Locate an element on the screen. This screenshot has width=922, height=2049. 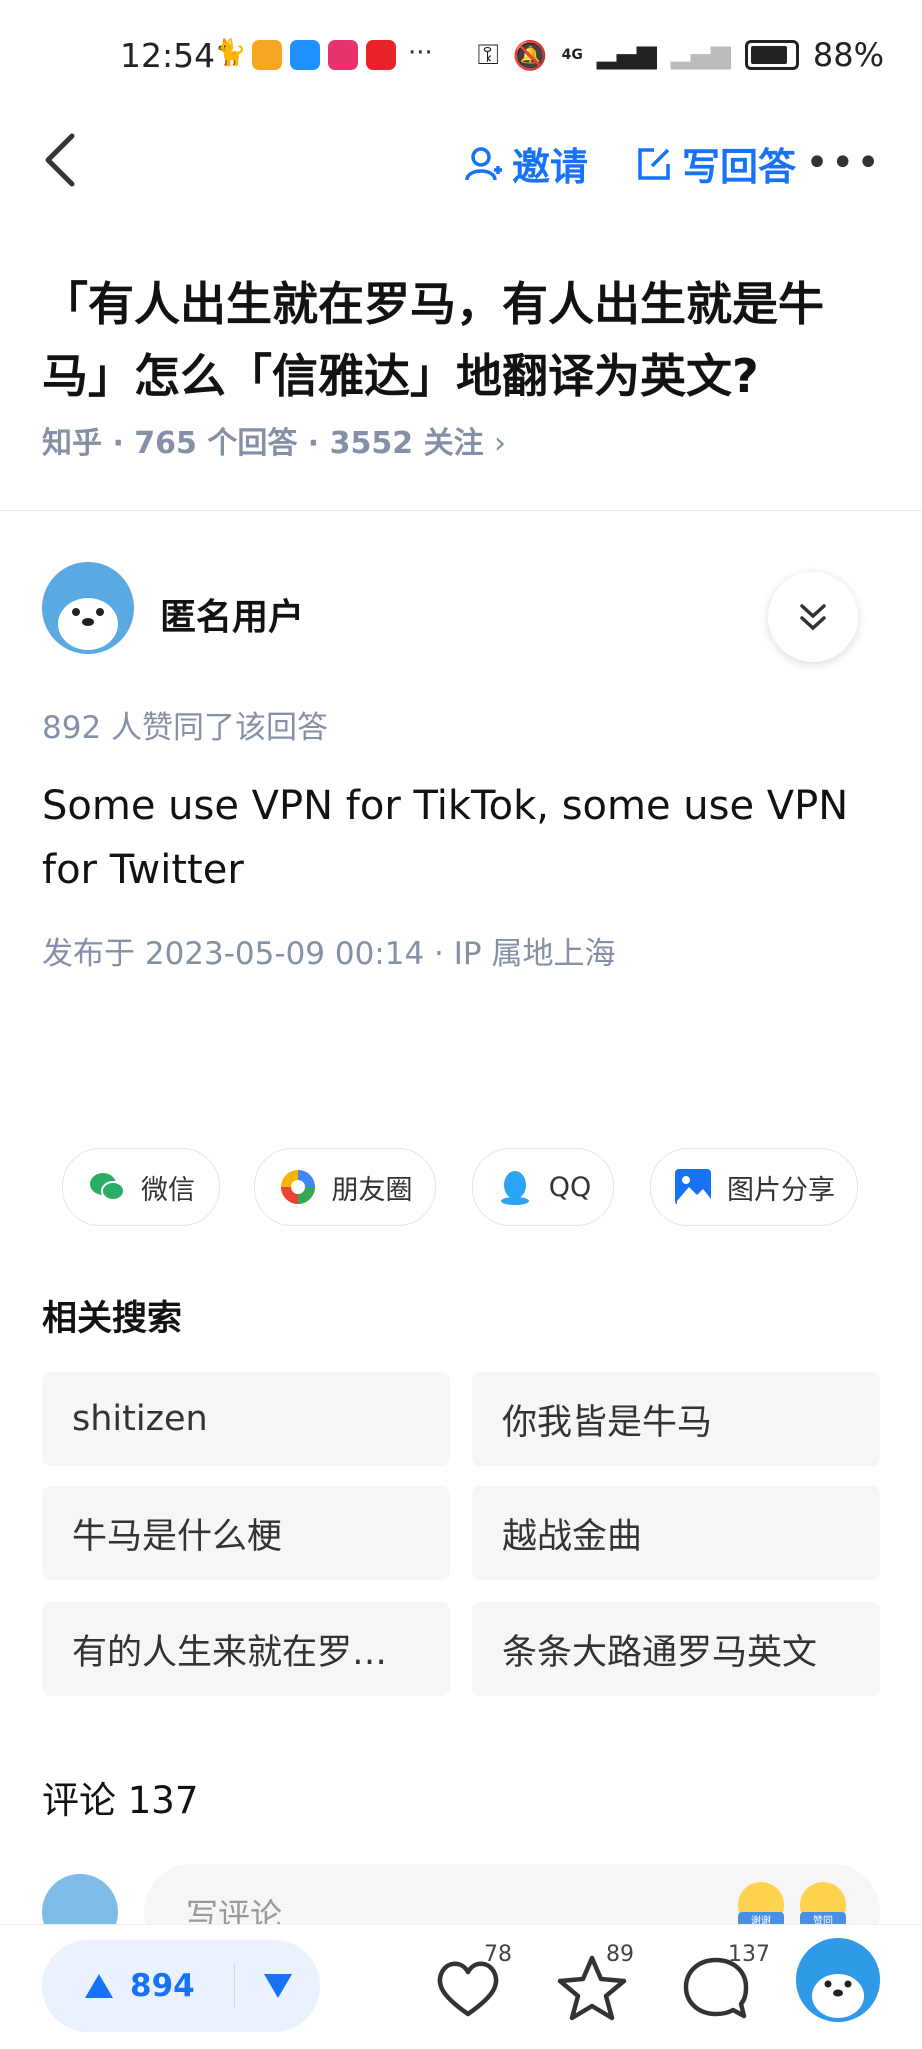
triangle-down-icon is located at coordinates (277, 1986).